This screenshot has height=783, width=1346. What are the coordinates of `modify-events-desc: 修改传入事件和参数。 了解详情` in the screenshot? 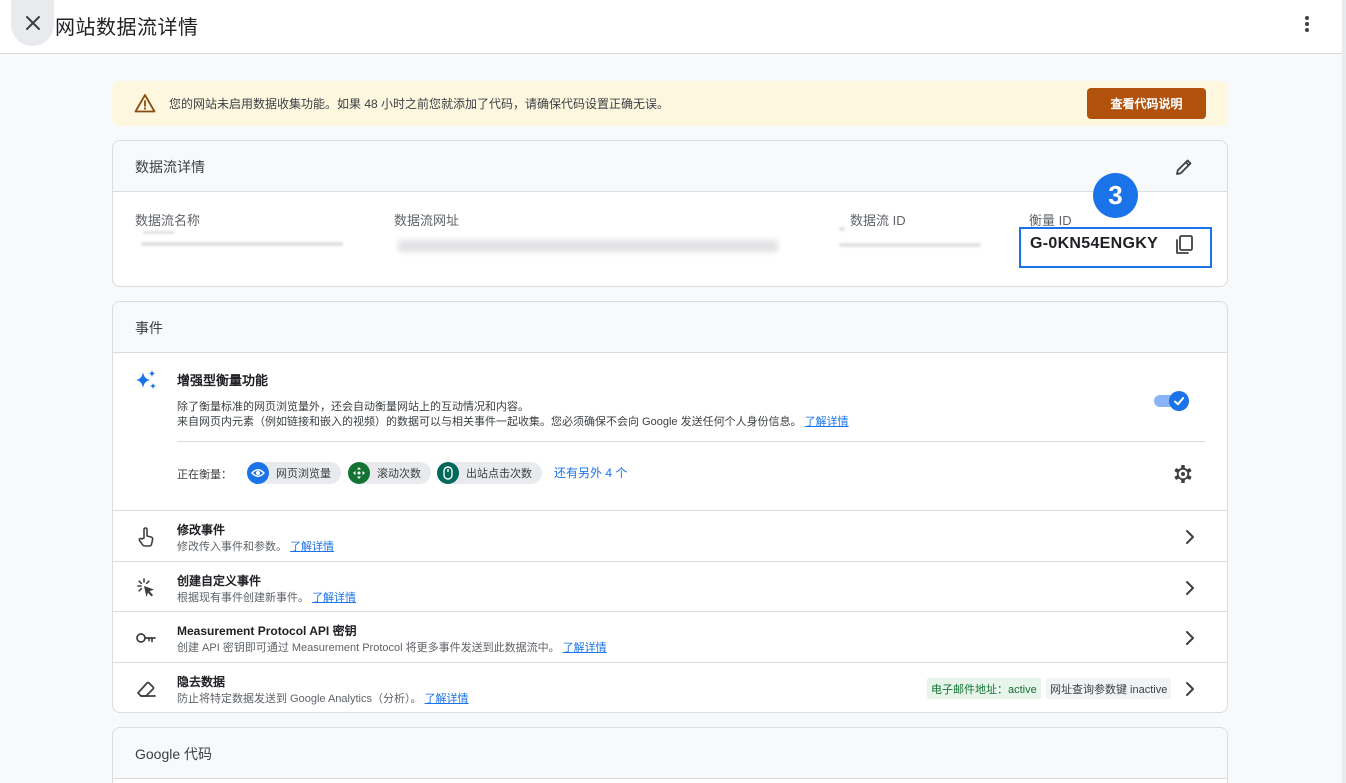 It's located at (255, 546).